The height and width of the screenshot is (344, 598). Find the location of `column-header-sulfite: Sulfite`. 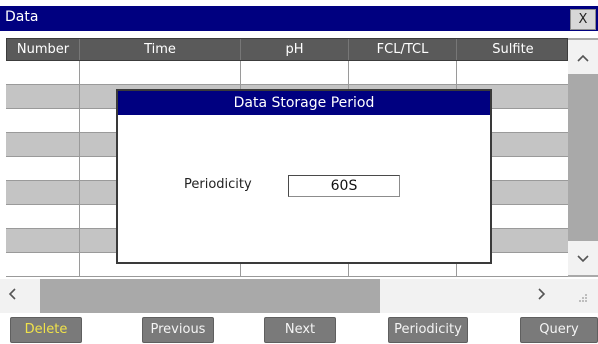

column-header-sulfite: Sulfite is located at coordinates (513, 49).